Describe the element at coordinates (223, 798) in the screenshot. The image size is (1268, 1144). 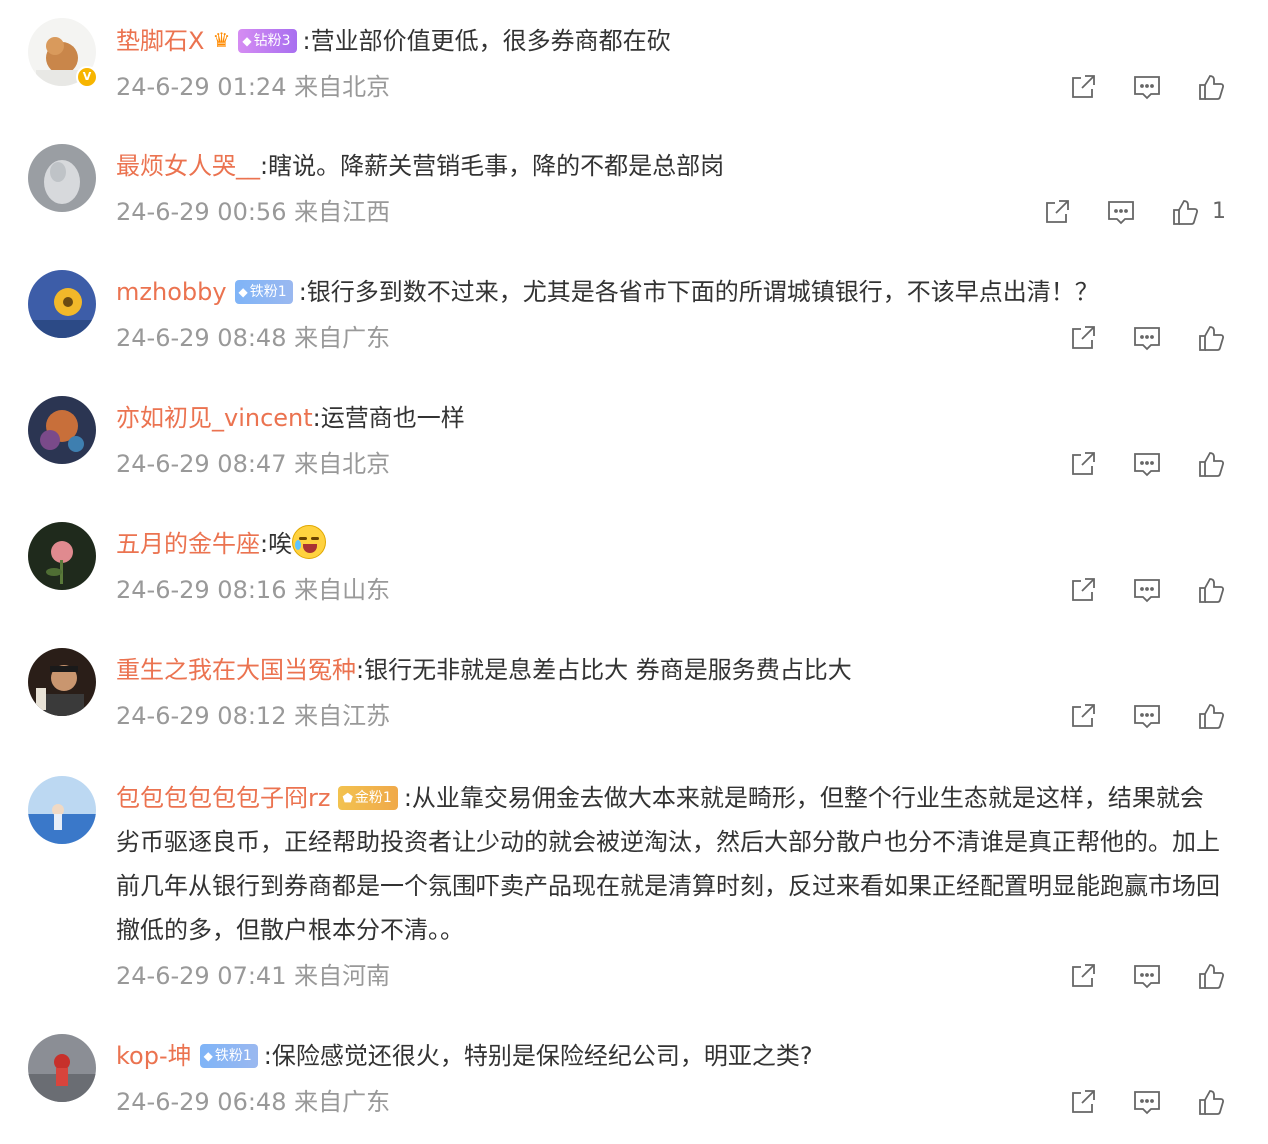
I see `username: 包包包包包包子冏rz` at that location.